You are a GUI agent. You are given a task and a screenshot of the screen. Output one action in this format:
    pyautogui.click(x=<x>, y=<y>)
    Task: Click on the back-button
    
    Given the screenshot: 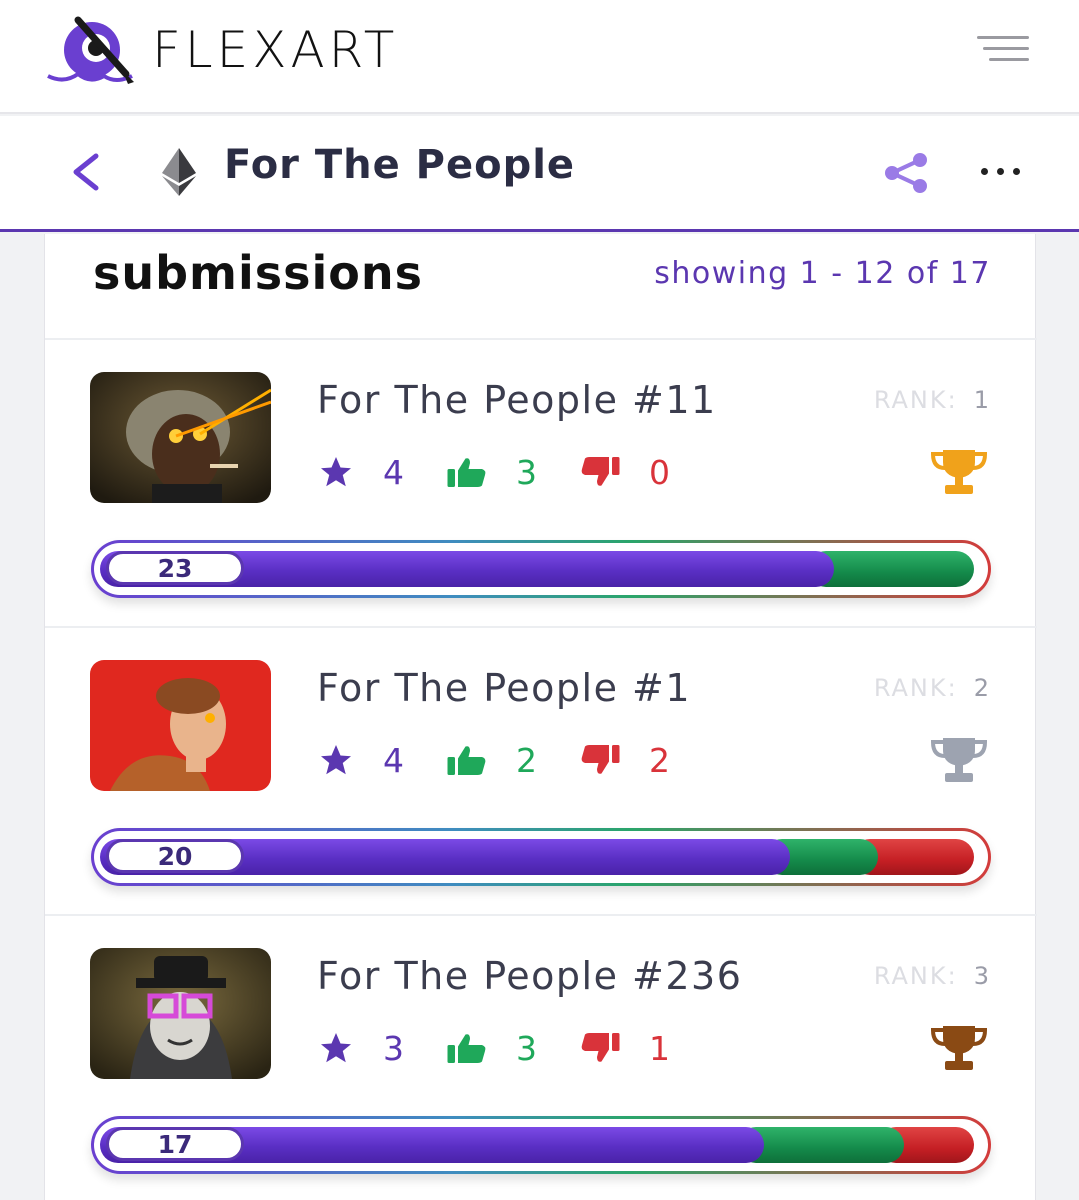 What is the action you would take?
    pyautogui.click(x=88, y=172)
    